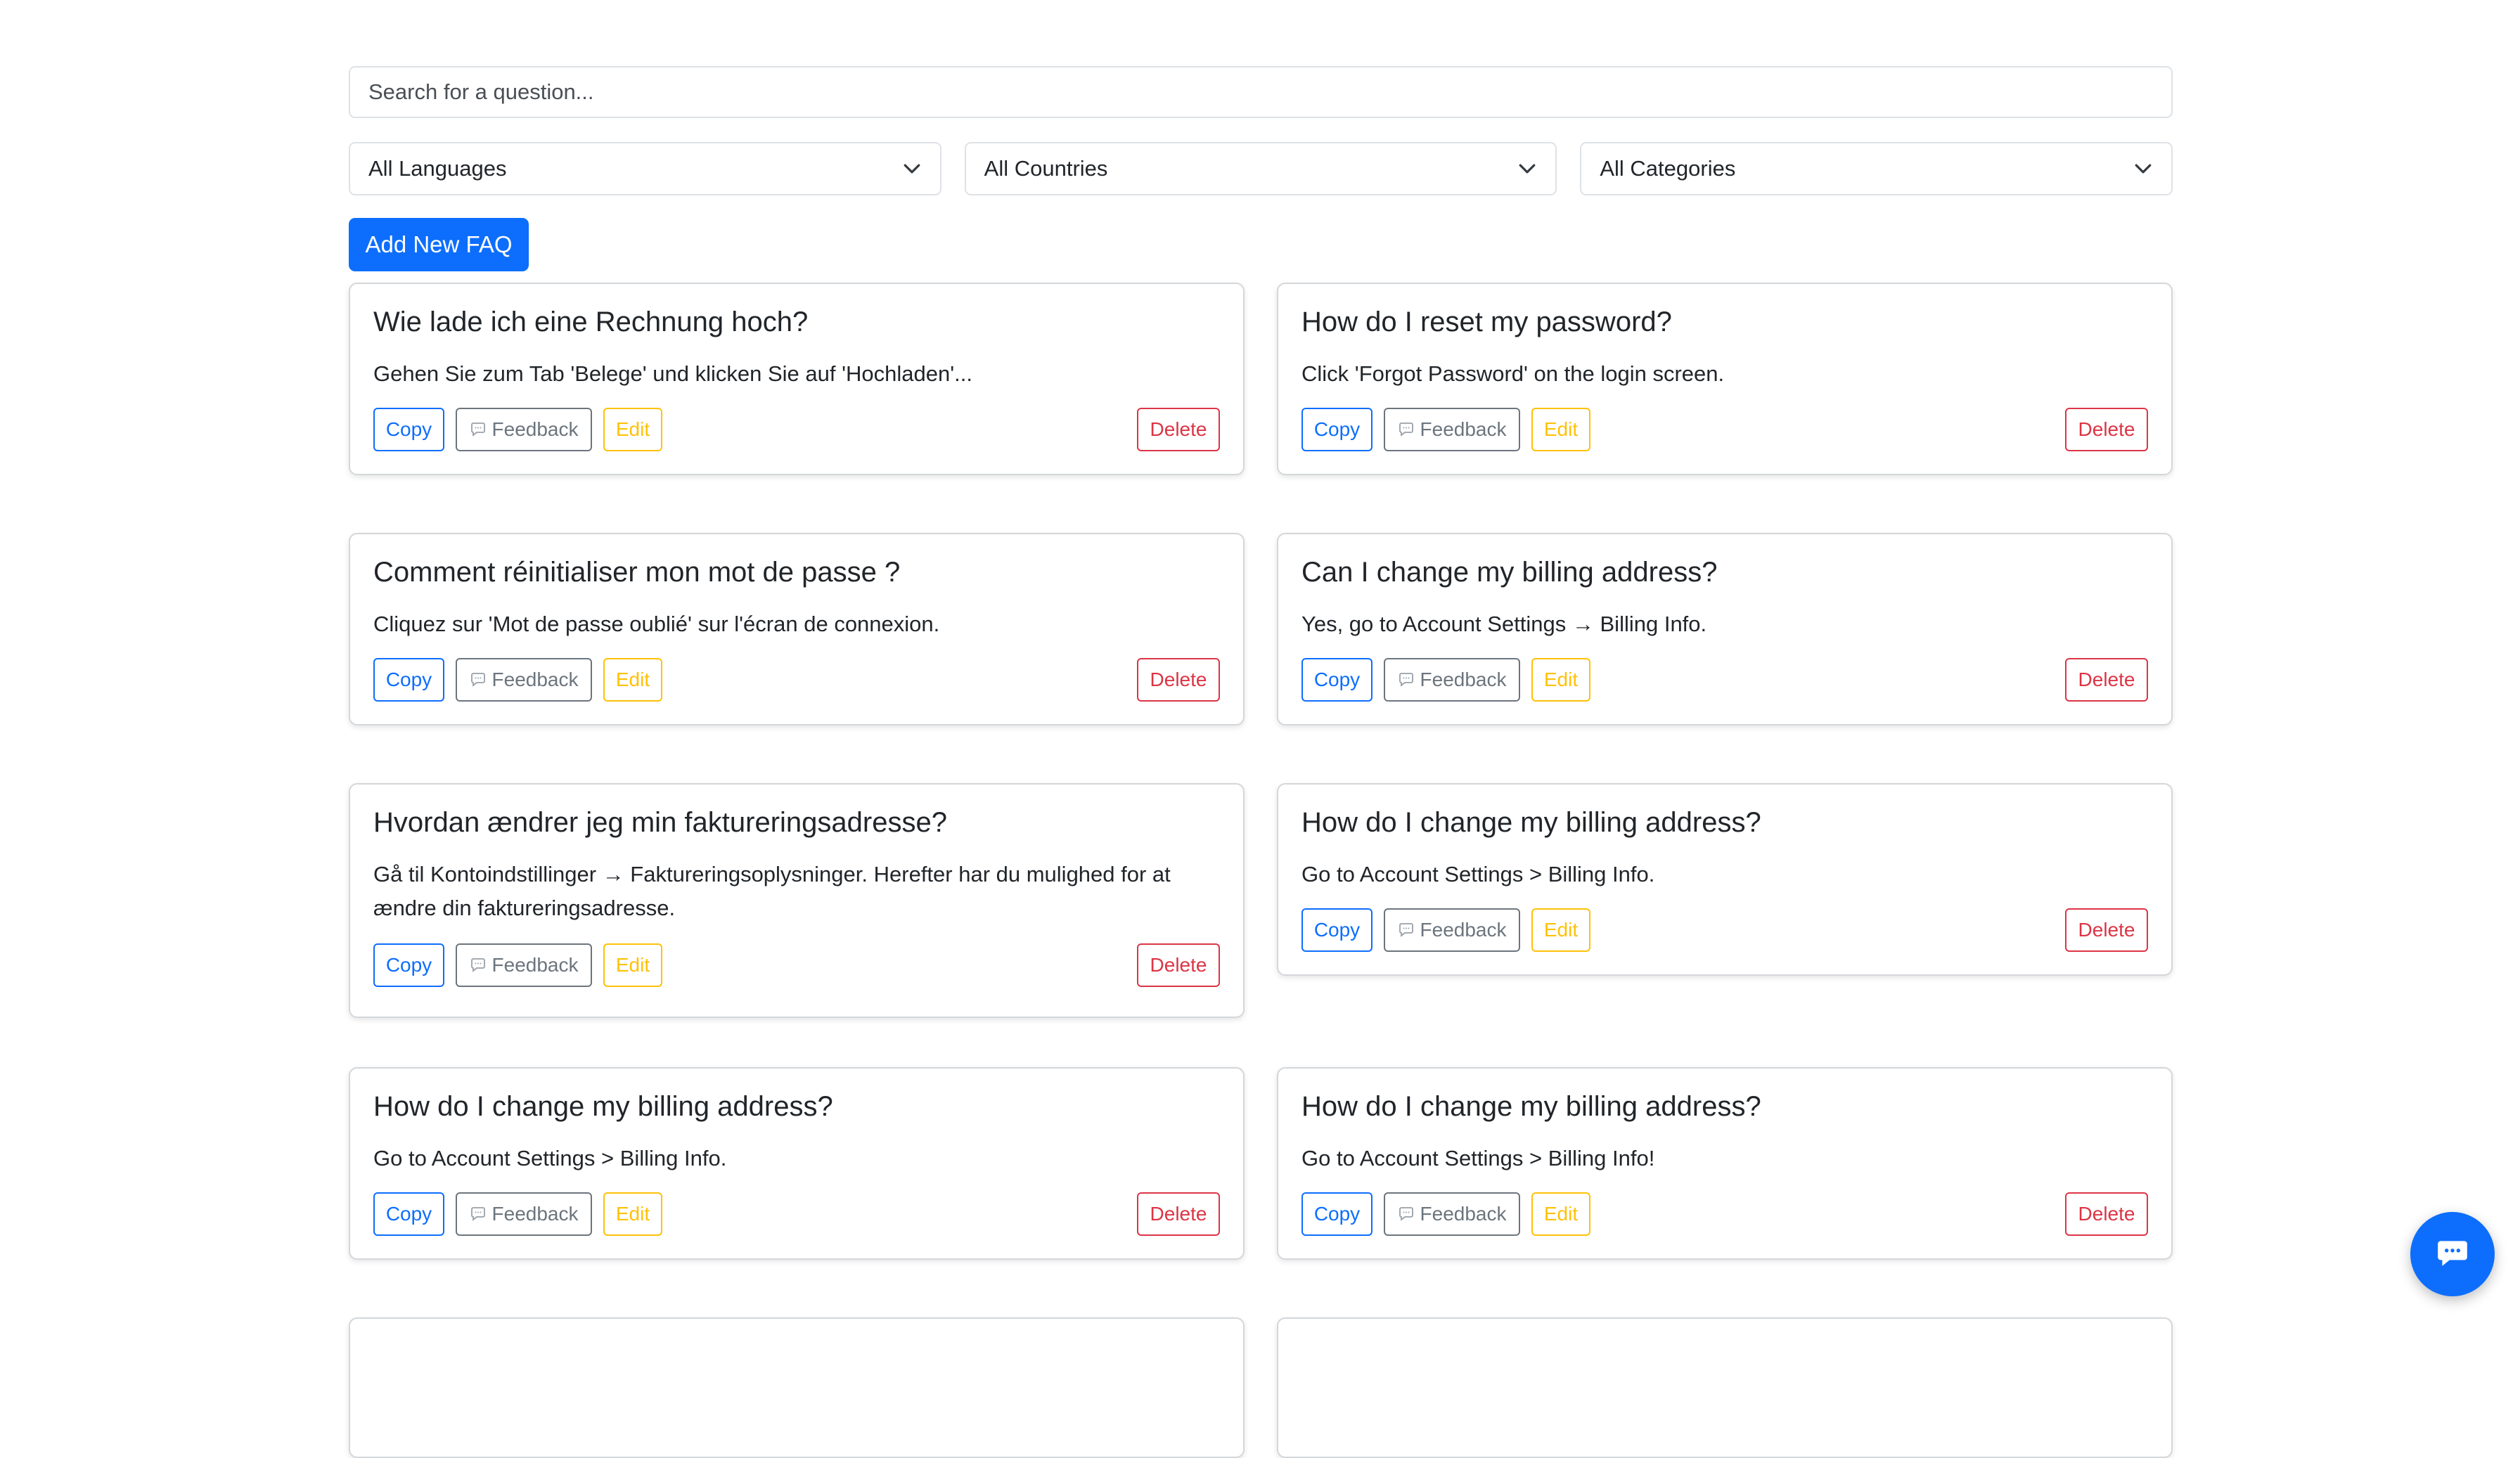  I want to click on search-bar, so click(1261, 92).